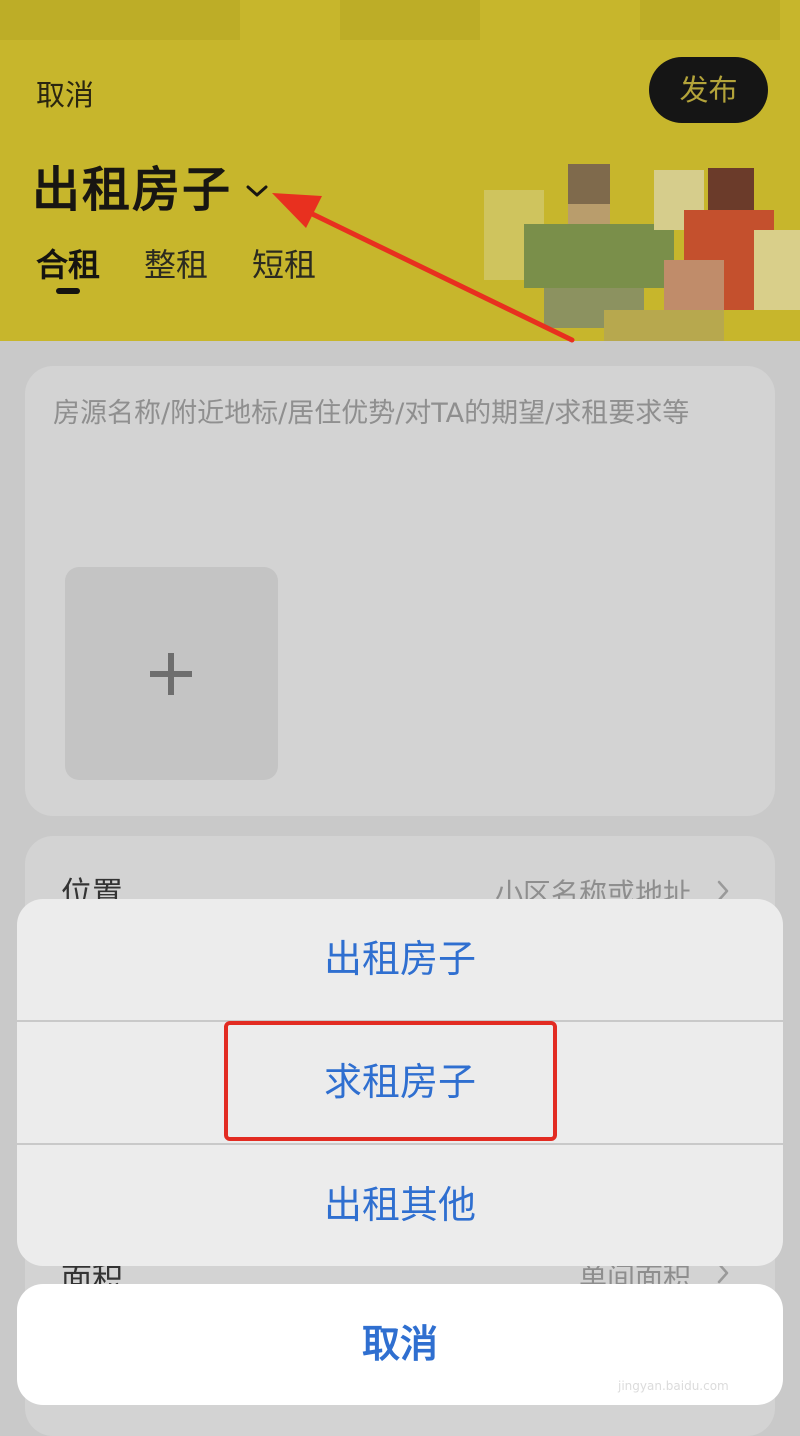  What do you see at coordinates (673, 1386) in the screenshot?
I see `watermark-url: jingyan.baidu.com` at bounding box center [673, 1386].